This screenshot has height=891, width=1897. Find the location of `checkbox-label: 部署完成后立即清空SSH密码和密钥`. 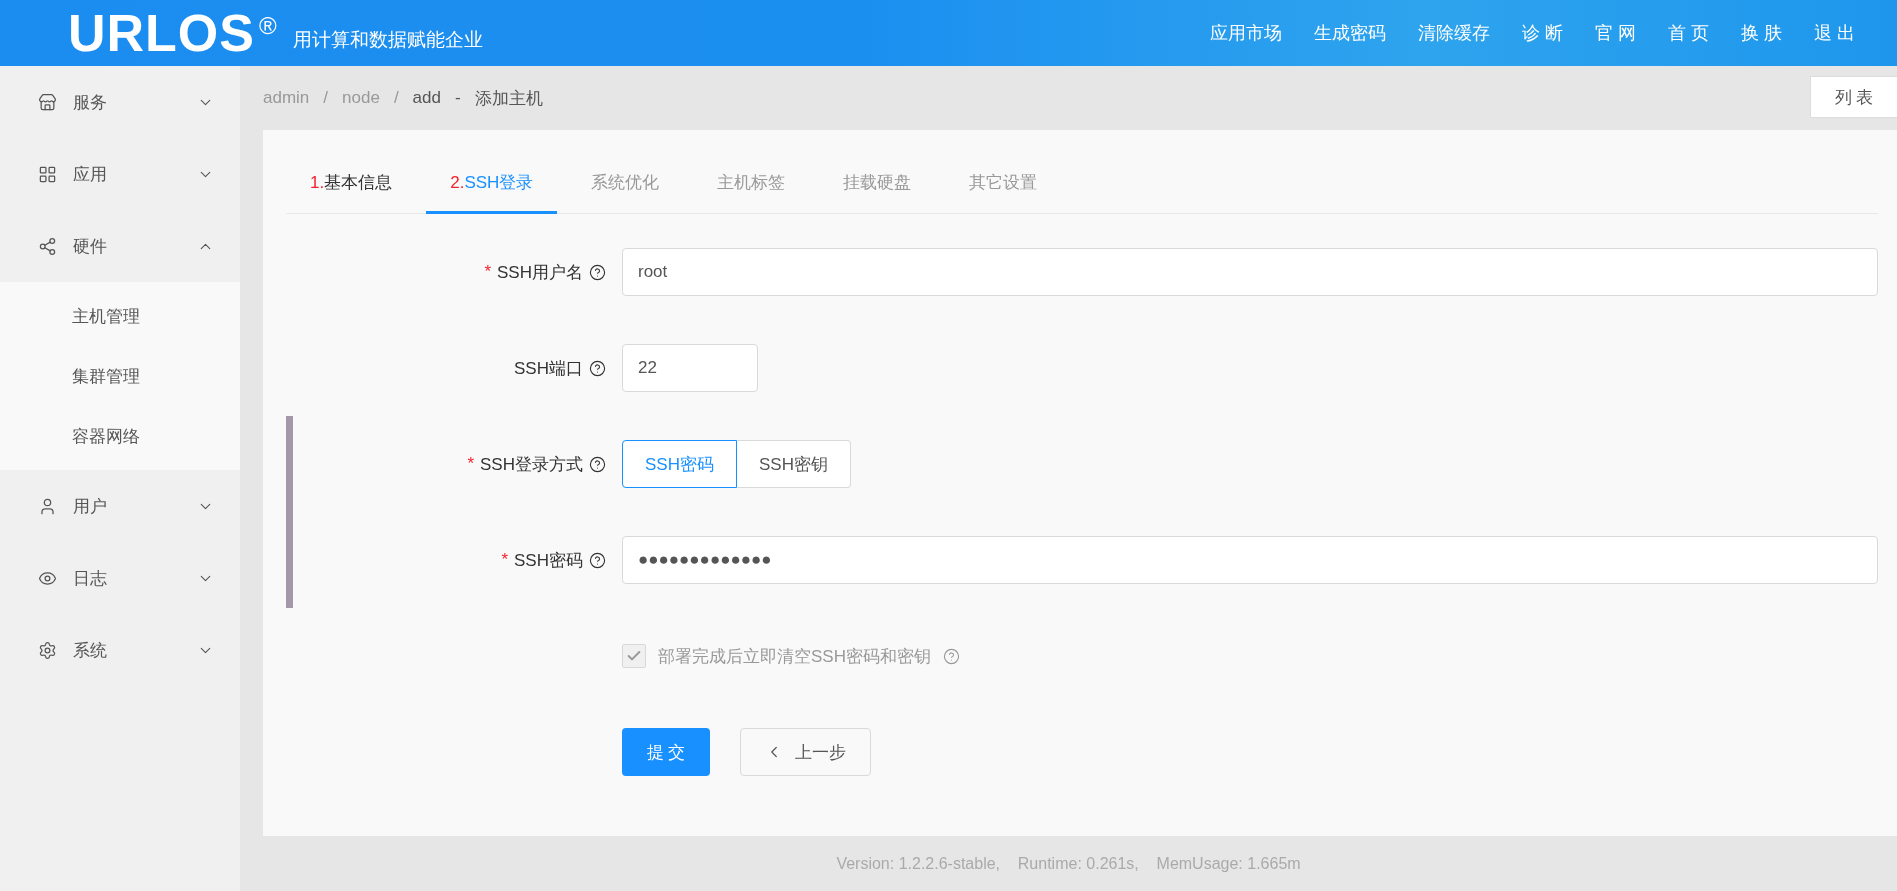

checkbox-label: 部署完成后立即清空SSH密码和密钥 is located at coordinates (794, 656).